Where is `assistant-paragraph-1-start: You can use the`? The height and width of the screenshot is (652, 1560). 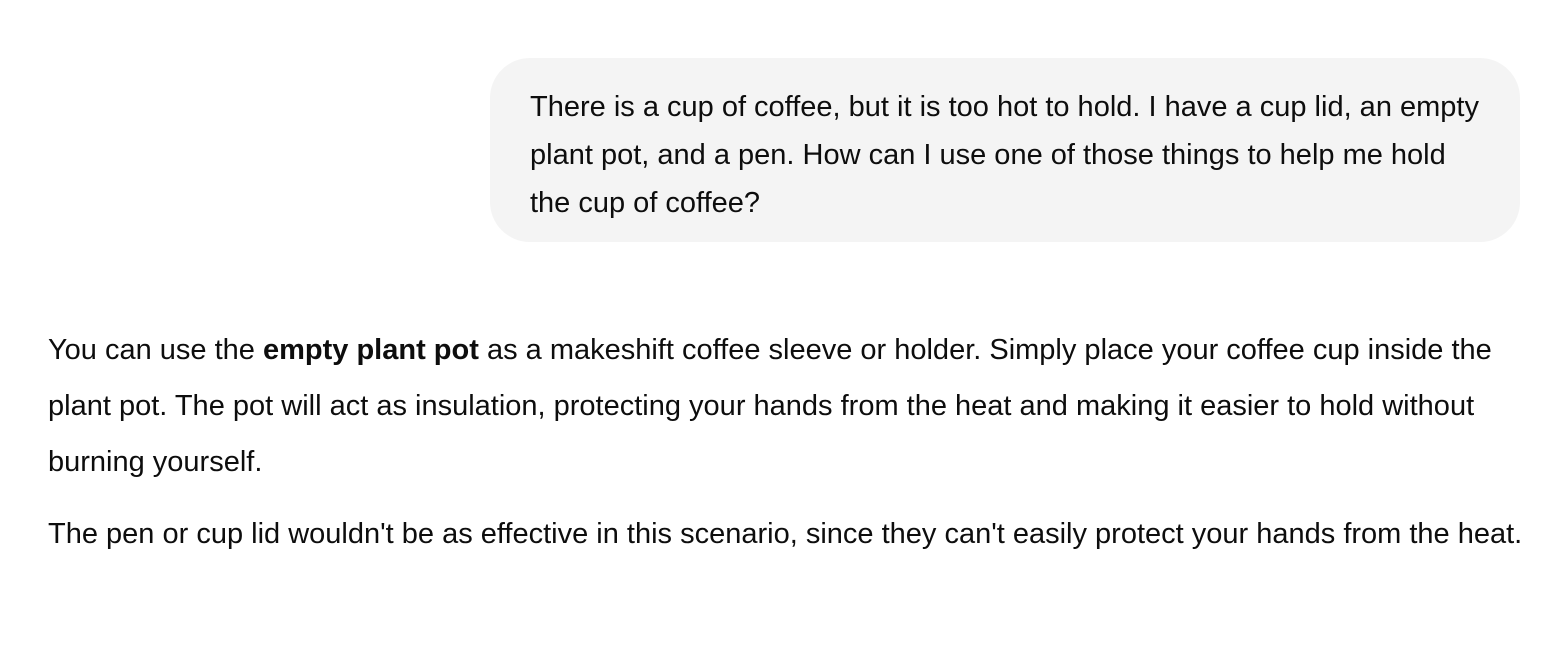
assistant-paragraph-1-start: You can use the is located at coordinates (155, 350).